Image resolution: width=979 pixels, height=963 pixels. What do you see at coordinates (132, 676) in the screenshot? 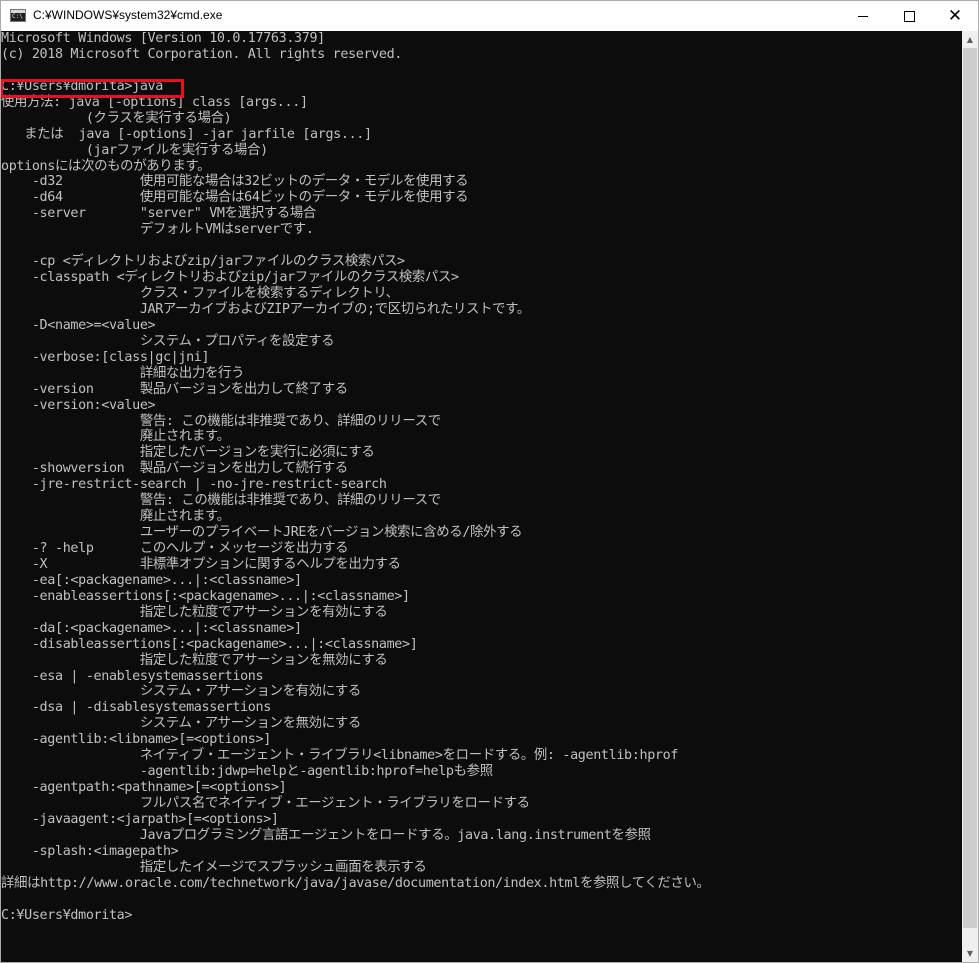
I see `console-line: -esa | -enablesystemassertions` at bounding box center [132, 676].